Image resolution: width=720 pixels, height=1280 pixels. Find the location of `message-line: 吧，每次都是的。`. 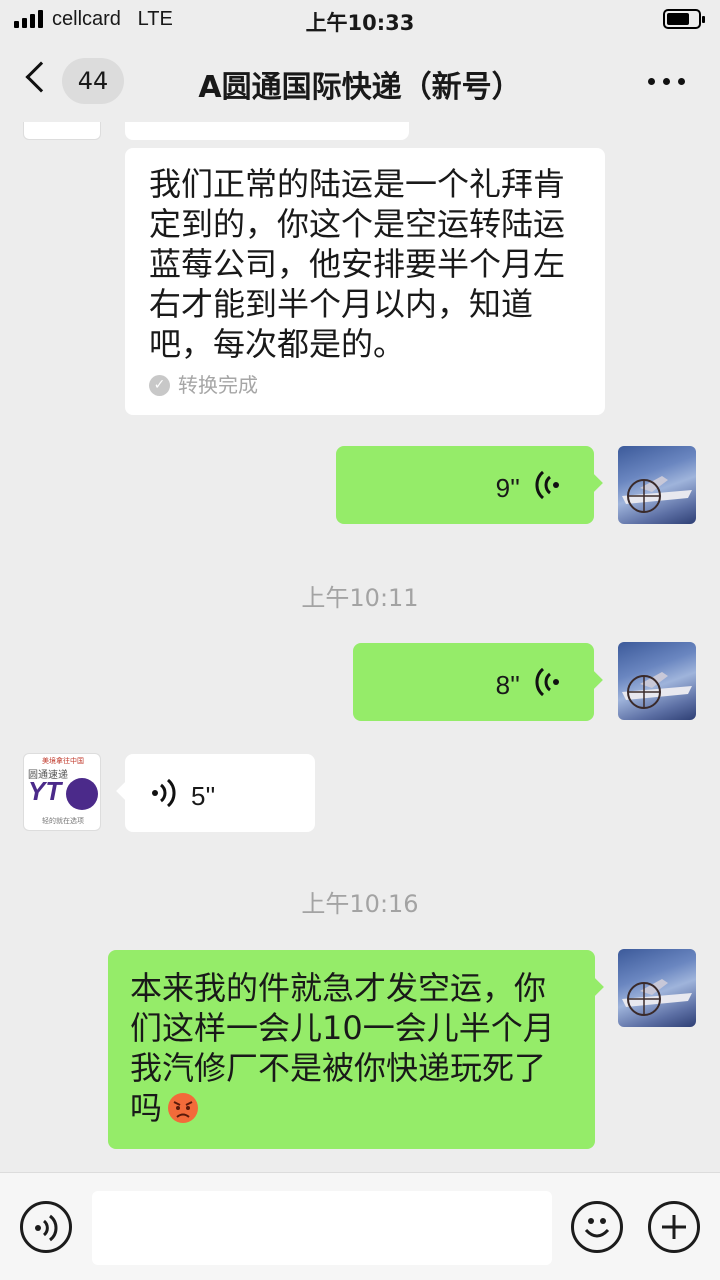

message-line: 吧，每次都是的。 is located at coordinates (277, 344).